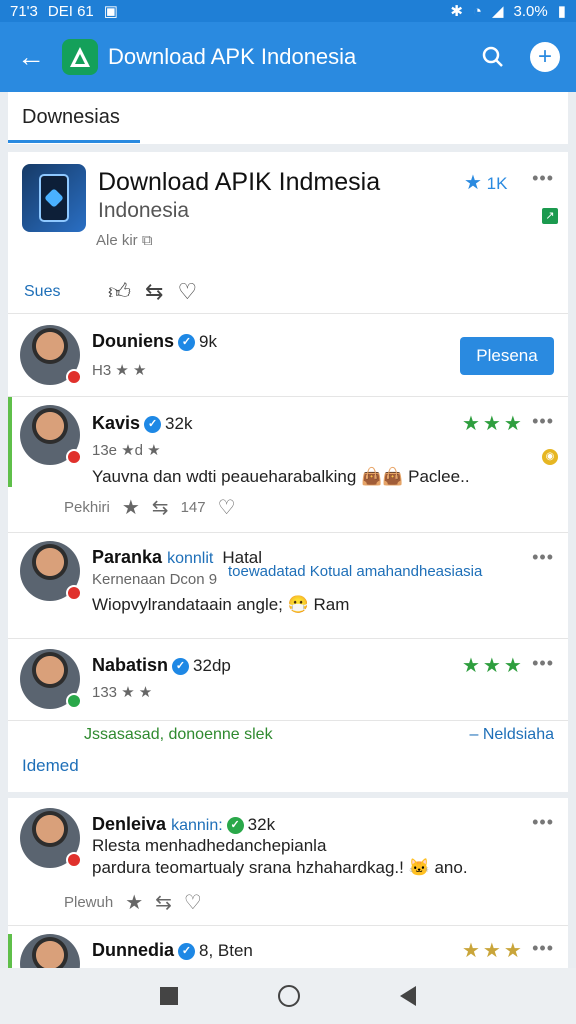  I want to click on commenter-name: Denleiva, so click(129, 824).